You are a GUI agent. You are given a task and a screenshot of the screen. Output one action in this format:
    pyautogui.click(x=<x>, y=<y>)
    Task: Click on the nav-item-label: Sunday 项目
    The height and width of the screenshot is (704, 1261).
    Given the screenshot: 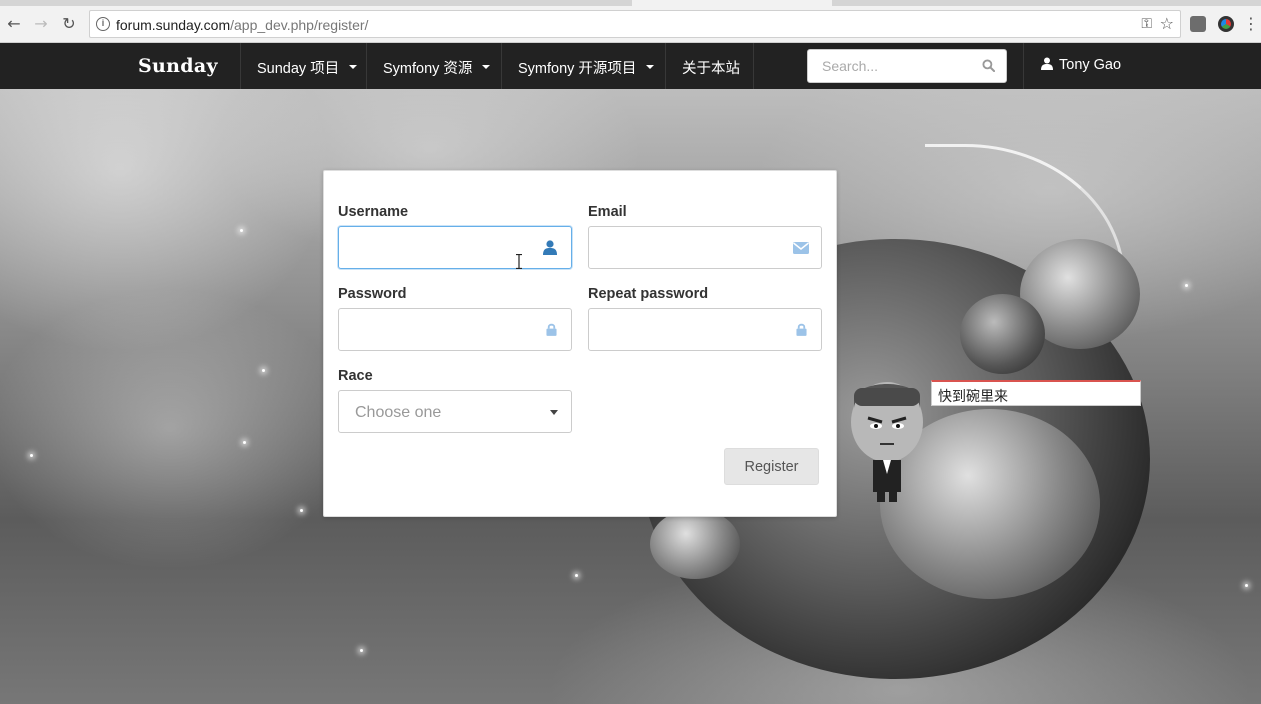 What is the action you would take?
    pyautogui.click(x=298, y=69)
    